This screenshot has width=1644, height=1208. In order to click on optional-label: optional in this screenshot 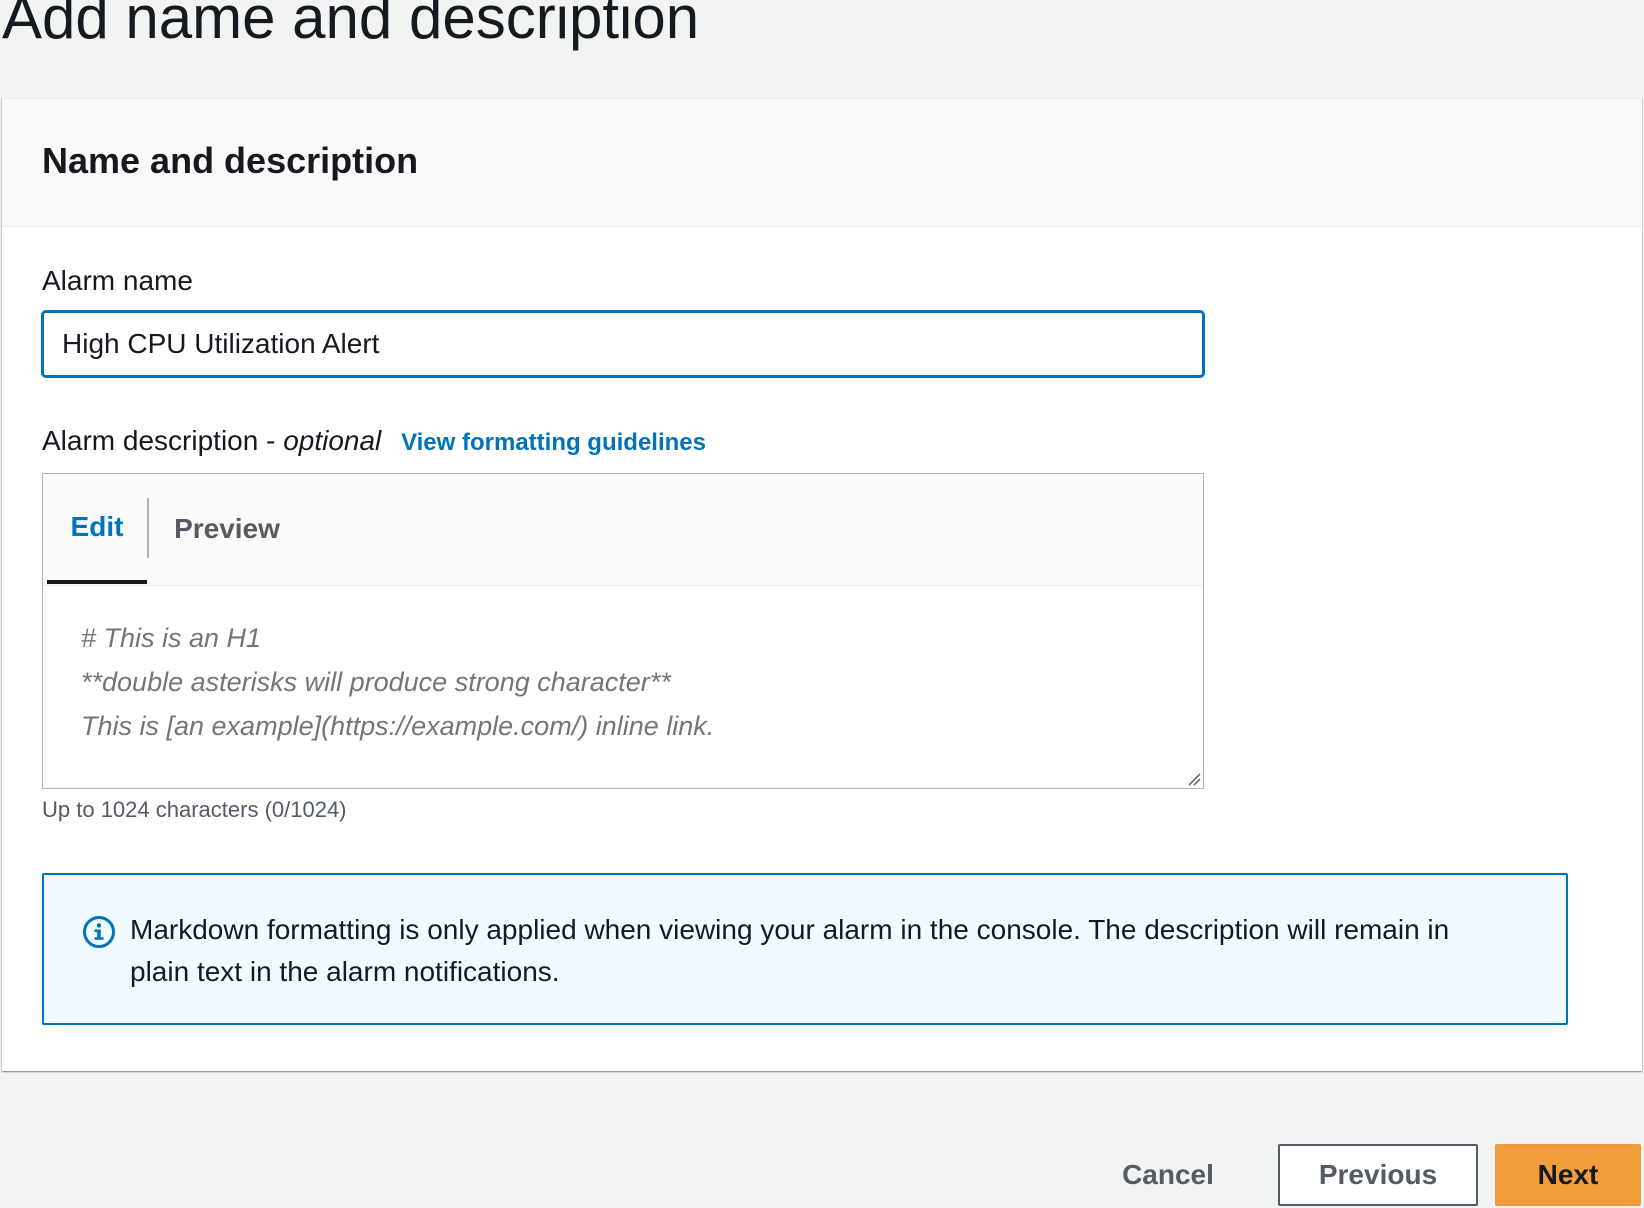, I will do `click(332, 440)`.